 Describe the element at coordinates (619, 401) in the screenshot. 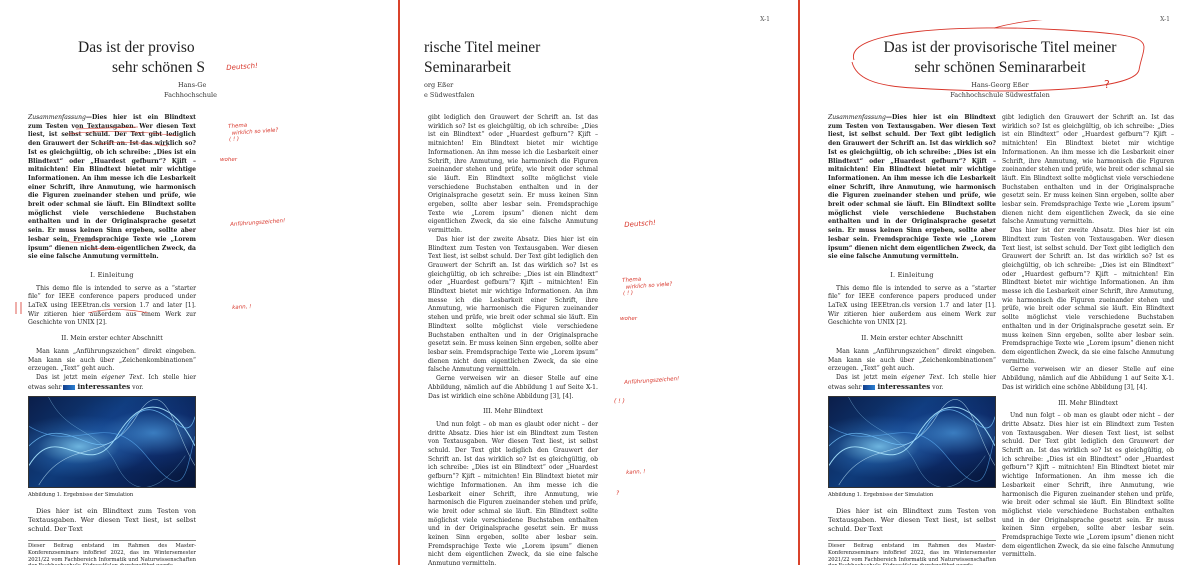

I see `annotation-bracket: ( ! )` at that location.